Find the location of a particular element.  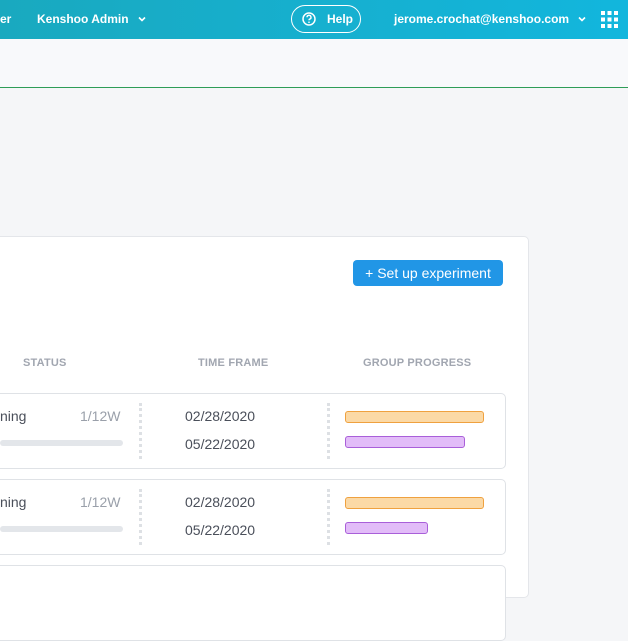

help-label: Help is located at coordinates (340, 19).